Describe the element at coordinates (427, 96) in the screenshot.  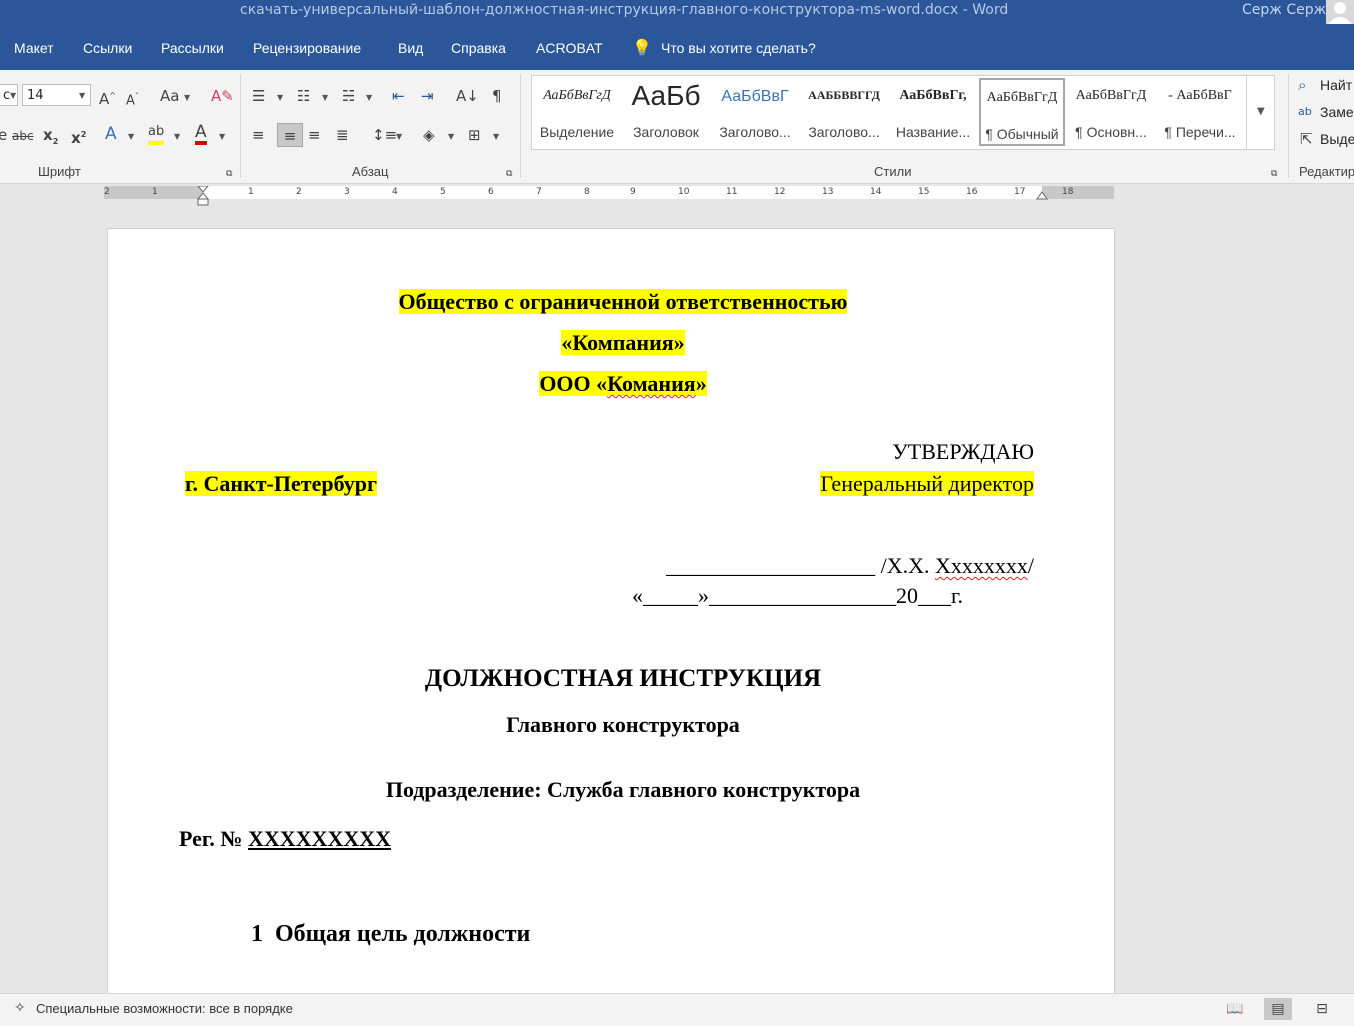
I see `increase-indent-icon: ⇥` at that location.